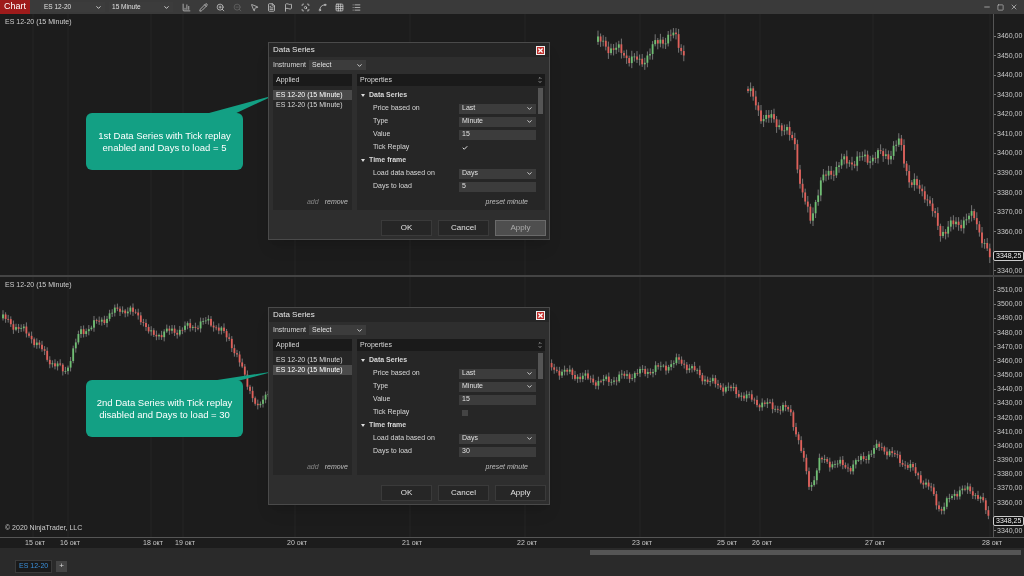 Image resolution: width=1024 pixels, height=576 pixels. I want to click on line-icon, so click(322, 7).